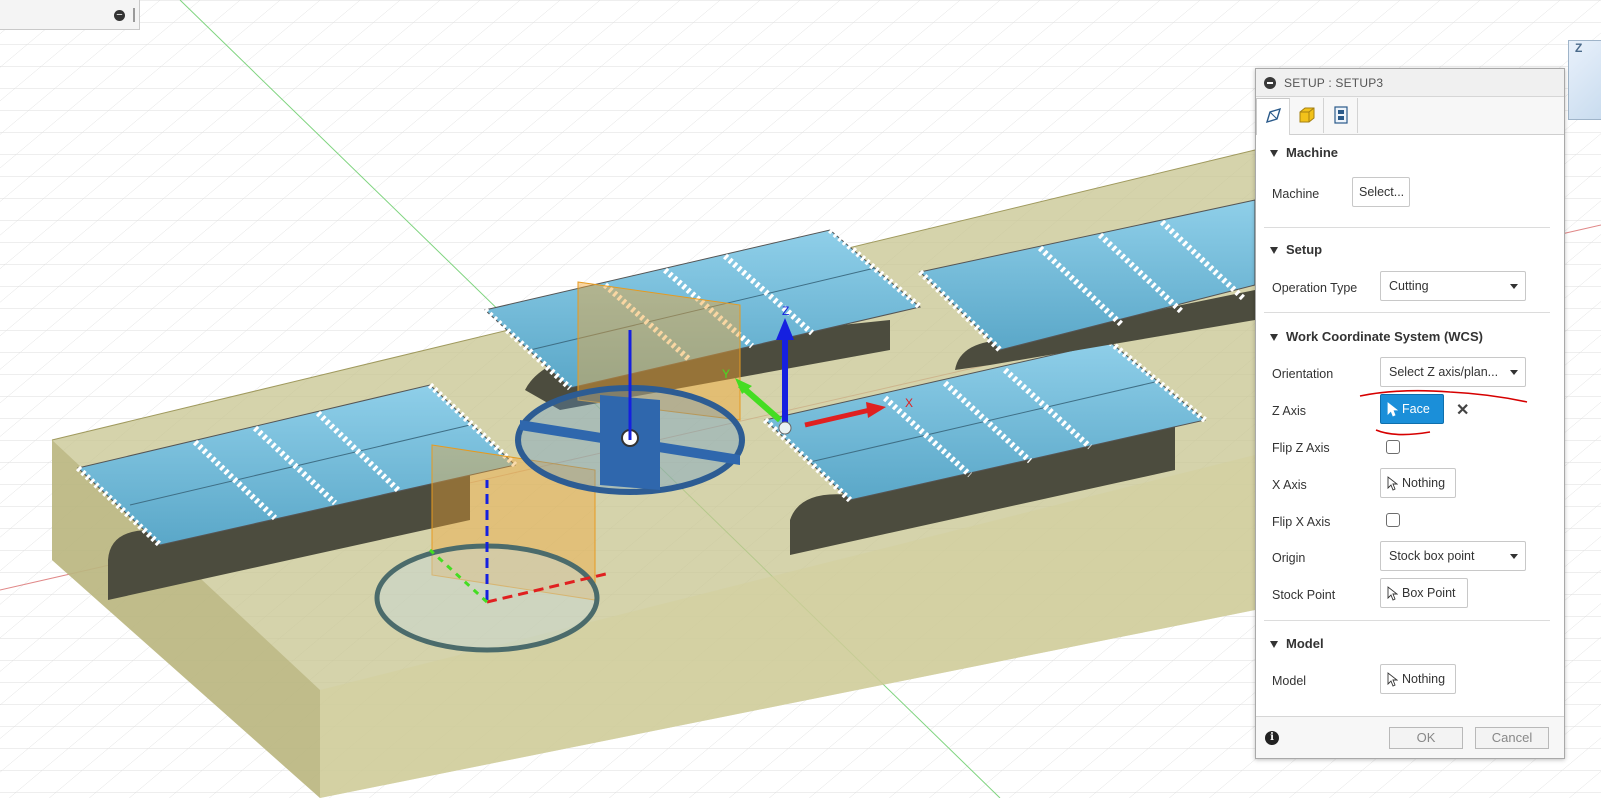 This screenshot has width=1601, height=798. Describe the element at coordinates (1301, 522) in the screenshot. I see `flip-x-axis-label: Flip X Axis` at that location.